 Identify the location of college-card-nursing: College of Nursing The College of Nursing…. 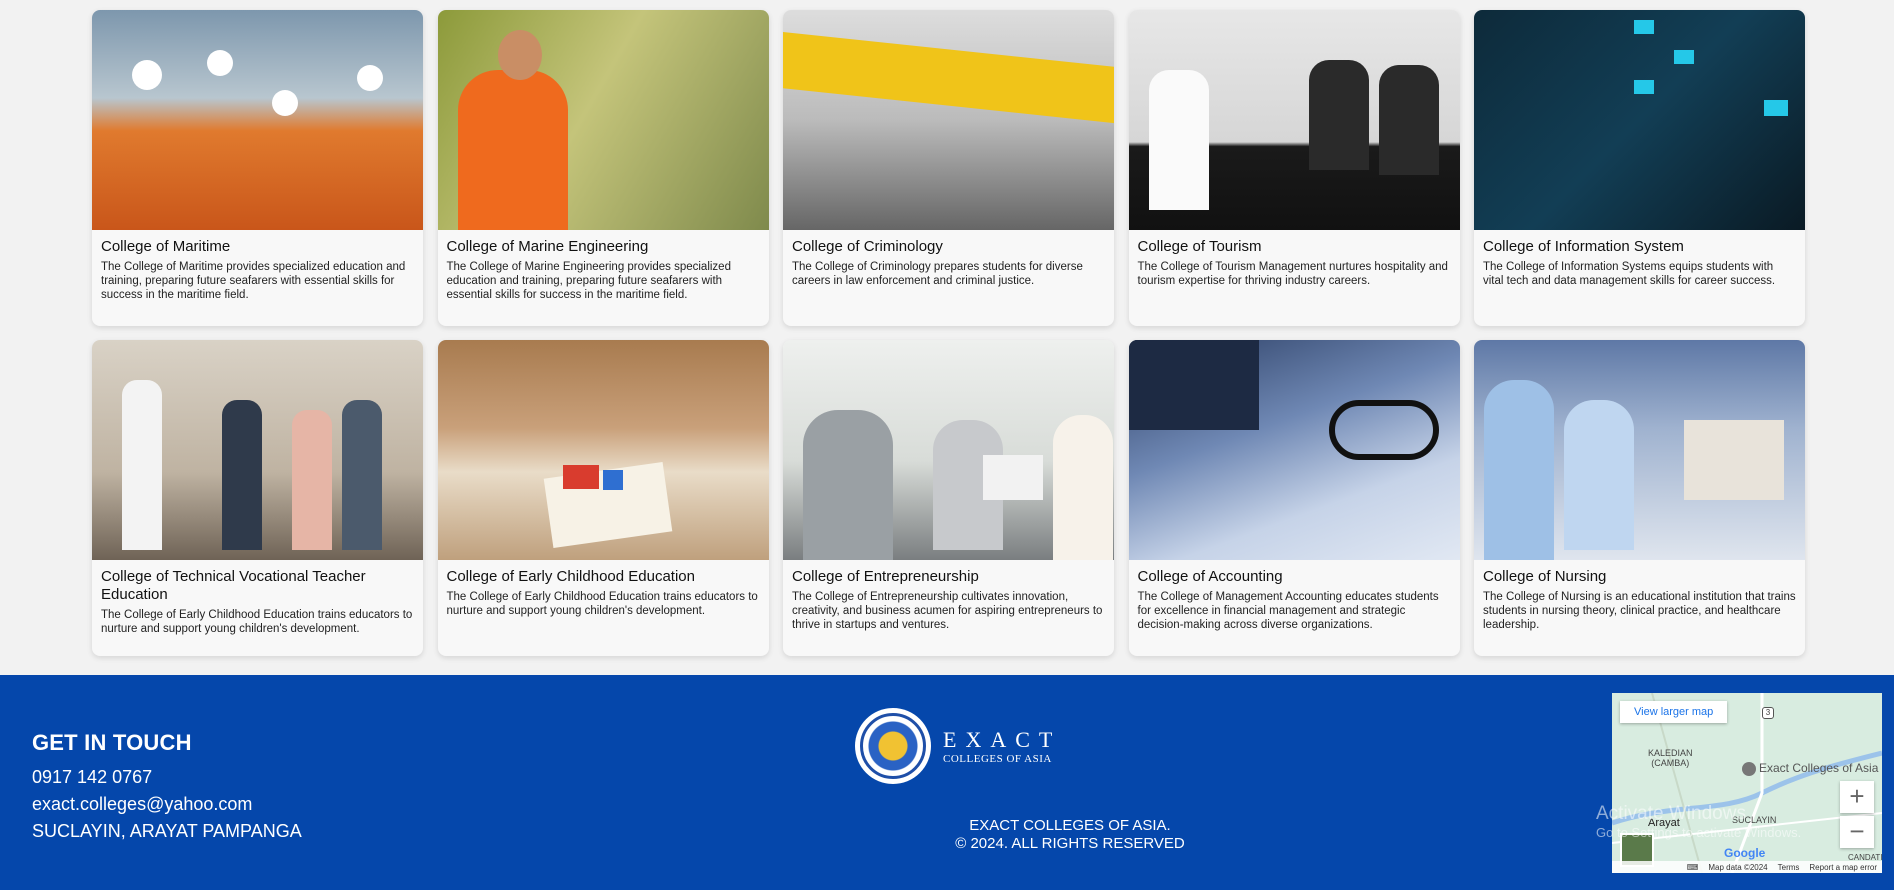
(1639, 498).